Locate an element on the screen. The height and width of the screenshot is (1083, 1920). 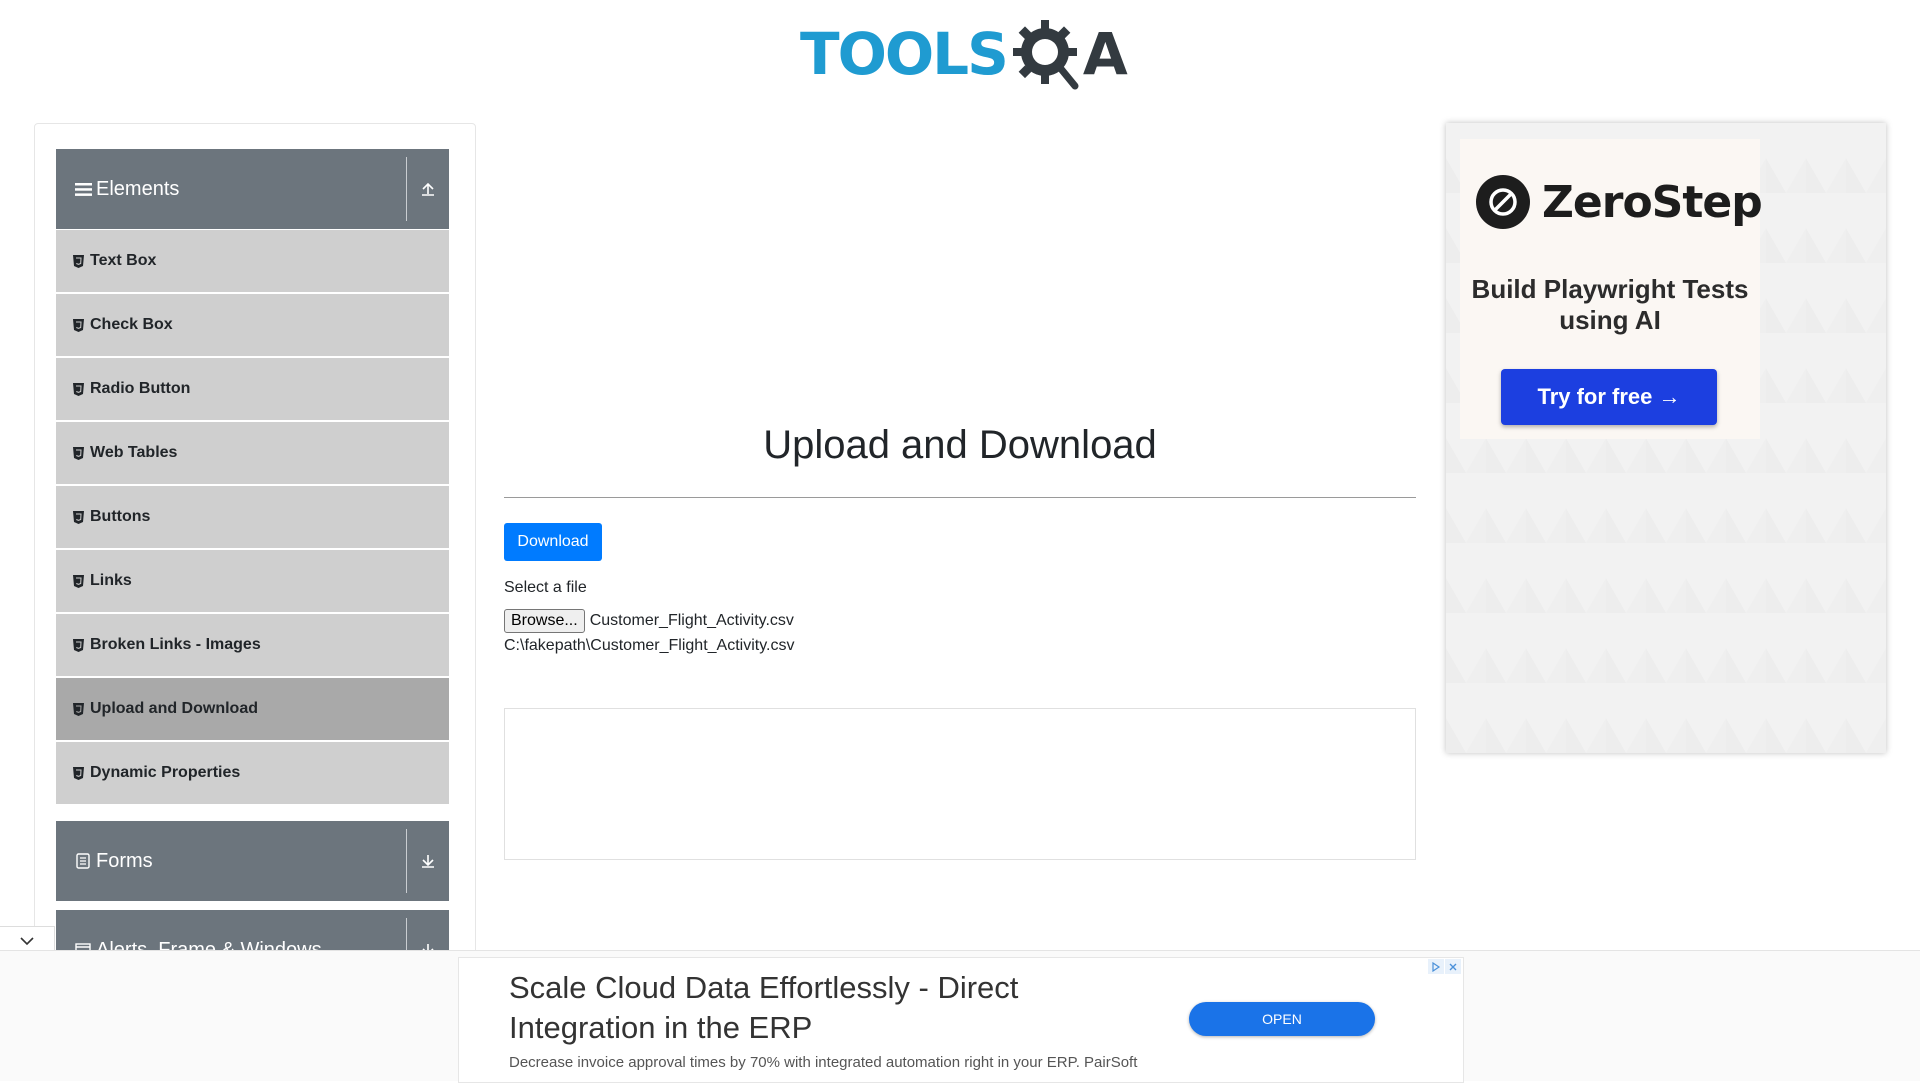
sidebar-item-links: Links is located at coordinates (252, 582).